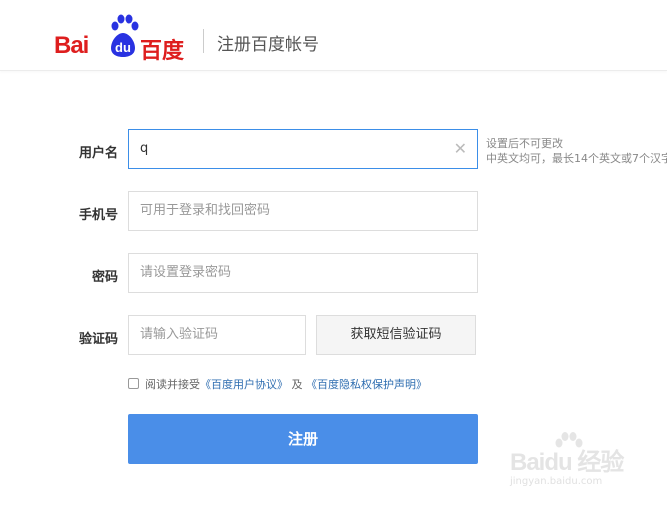  What do you see at coordinates (524, 143) in the screenshot?
I see `username-hint-line1: 设置后不可更改` at bounding box center [524, 143].